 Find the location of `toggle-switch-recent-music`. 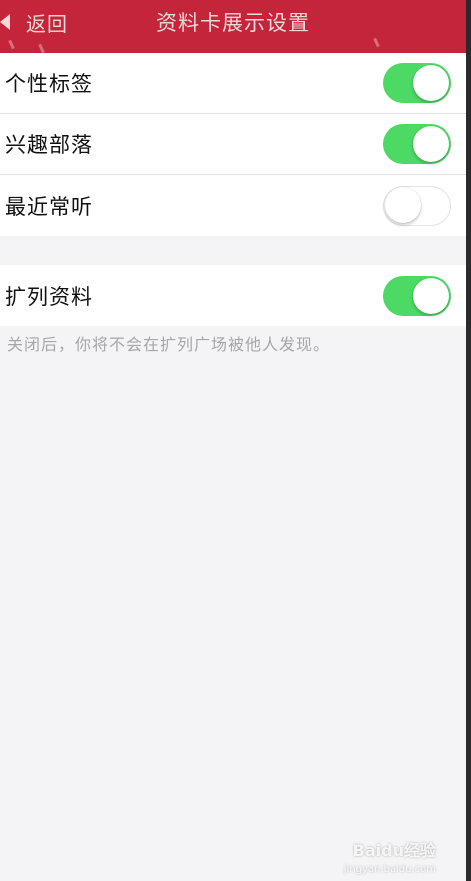

toggle-switch-recent-music is located at coordinates (417, 205).